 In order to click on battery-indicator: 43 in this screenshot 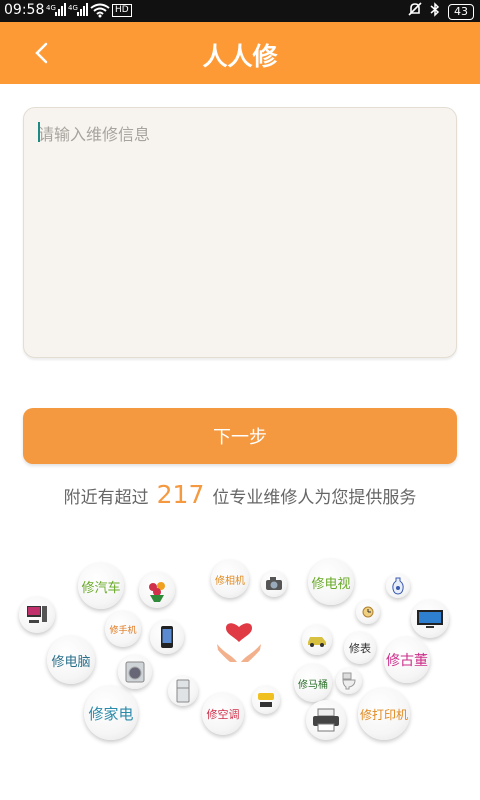, I will do `click(461, 11)`.